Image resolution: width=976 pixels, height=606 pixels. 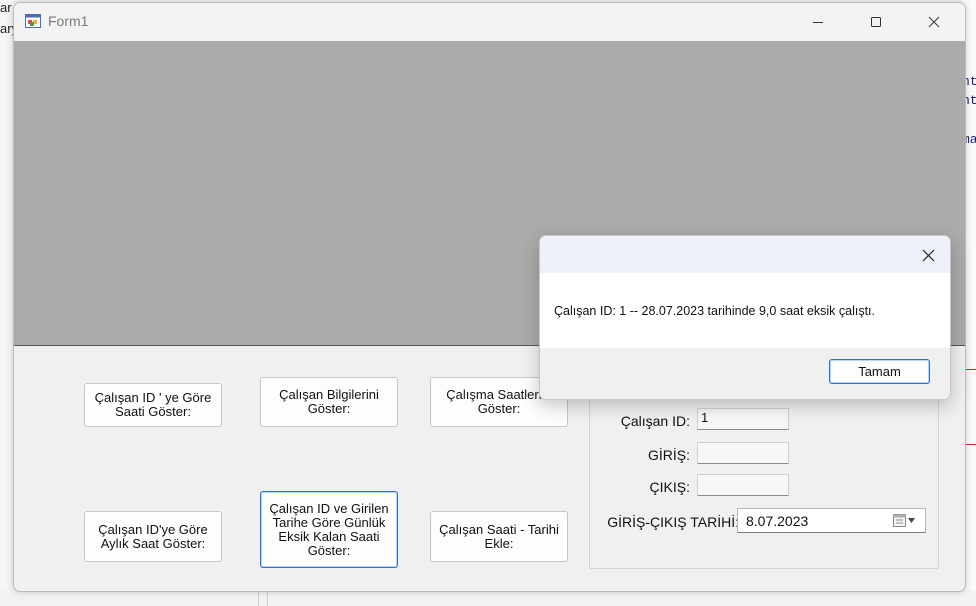 What do you see at coordinates (329, 402) in the screenshot?
I see `show-employee-info-button: Çalışan Bilgilerini Göster:` at bounding box center [329, 402].